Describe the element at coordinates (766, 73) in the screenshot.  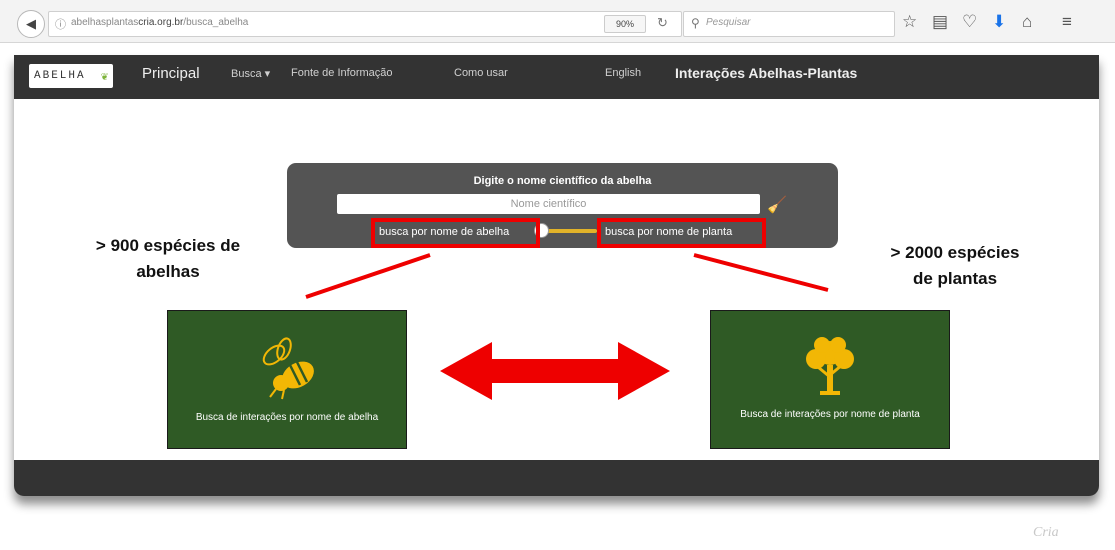
I see `navbar-title: Interações Abelhas-Plantas` at that location.